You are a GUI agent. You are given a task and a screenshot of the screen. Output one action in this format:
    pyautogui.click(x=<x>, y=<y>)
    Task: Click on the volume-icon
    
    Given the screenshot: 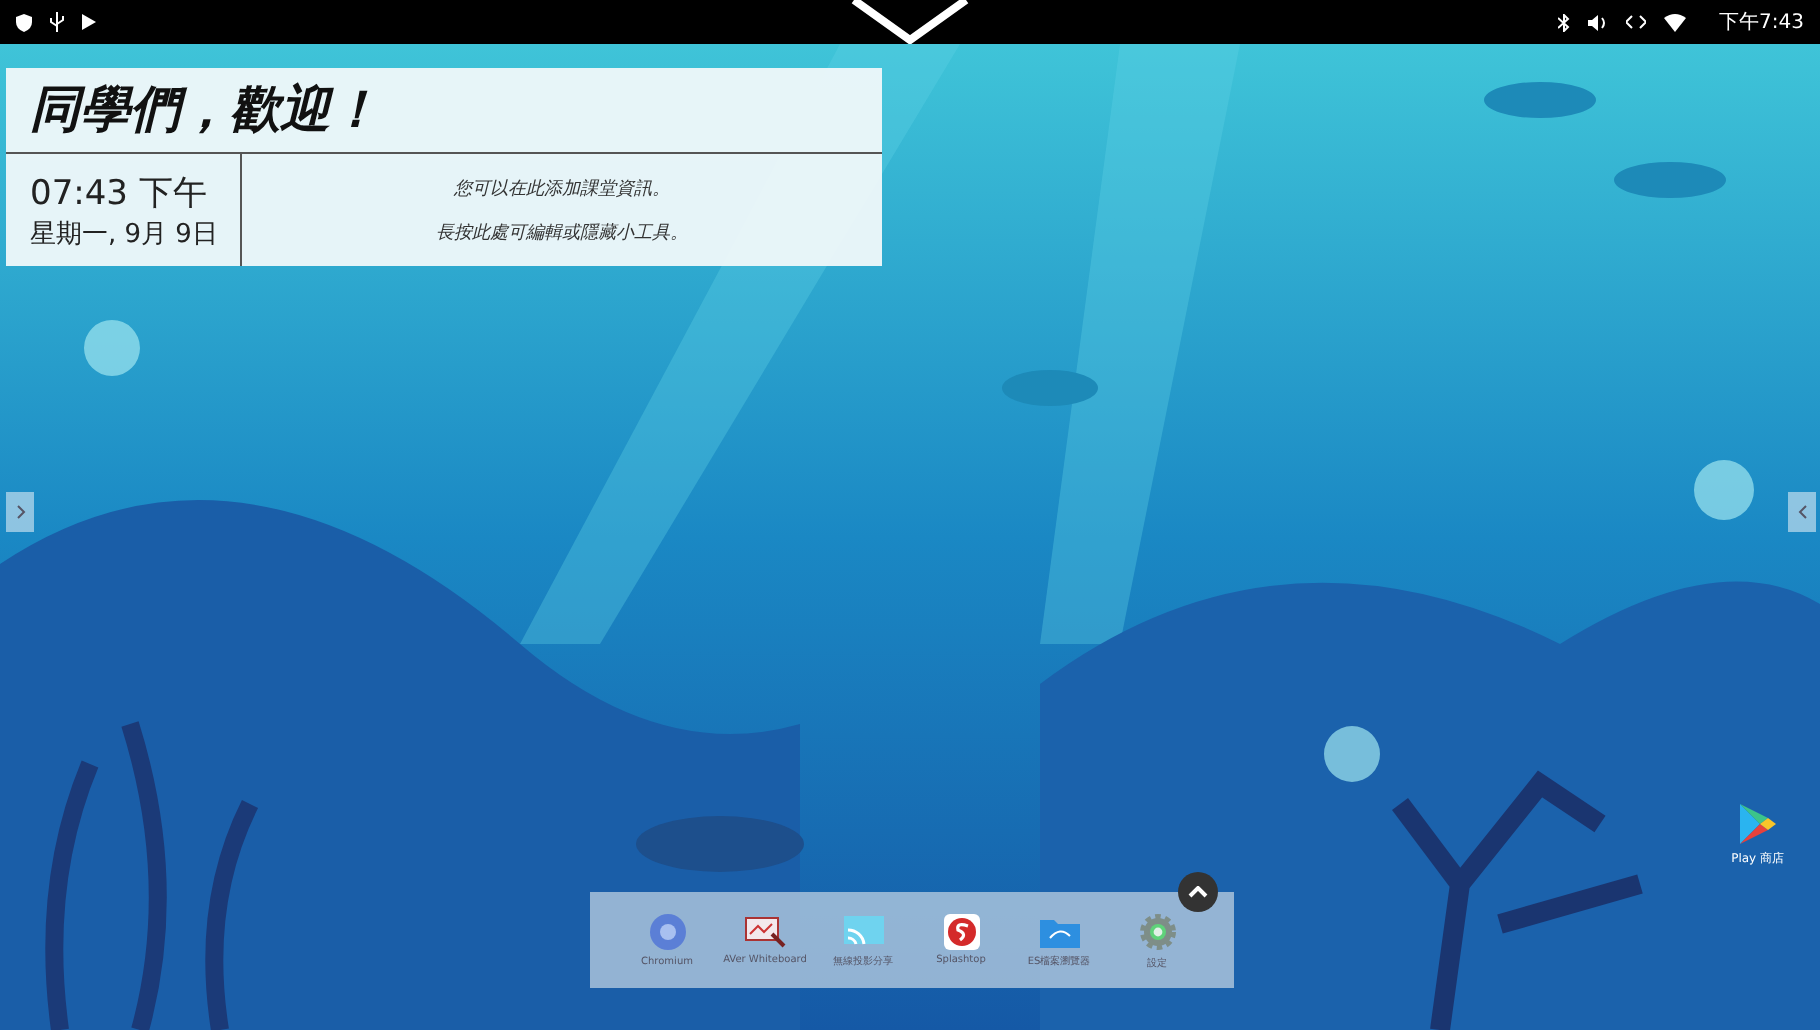 What is the action you would take?
    pyautogui.click(x=1597, y=22)
    